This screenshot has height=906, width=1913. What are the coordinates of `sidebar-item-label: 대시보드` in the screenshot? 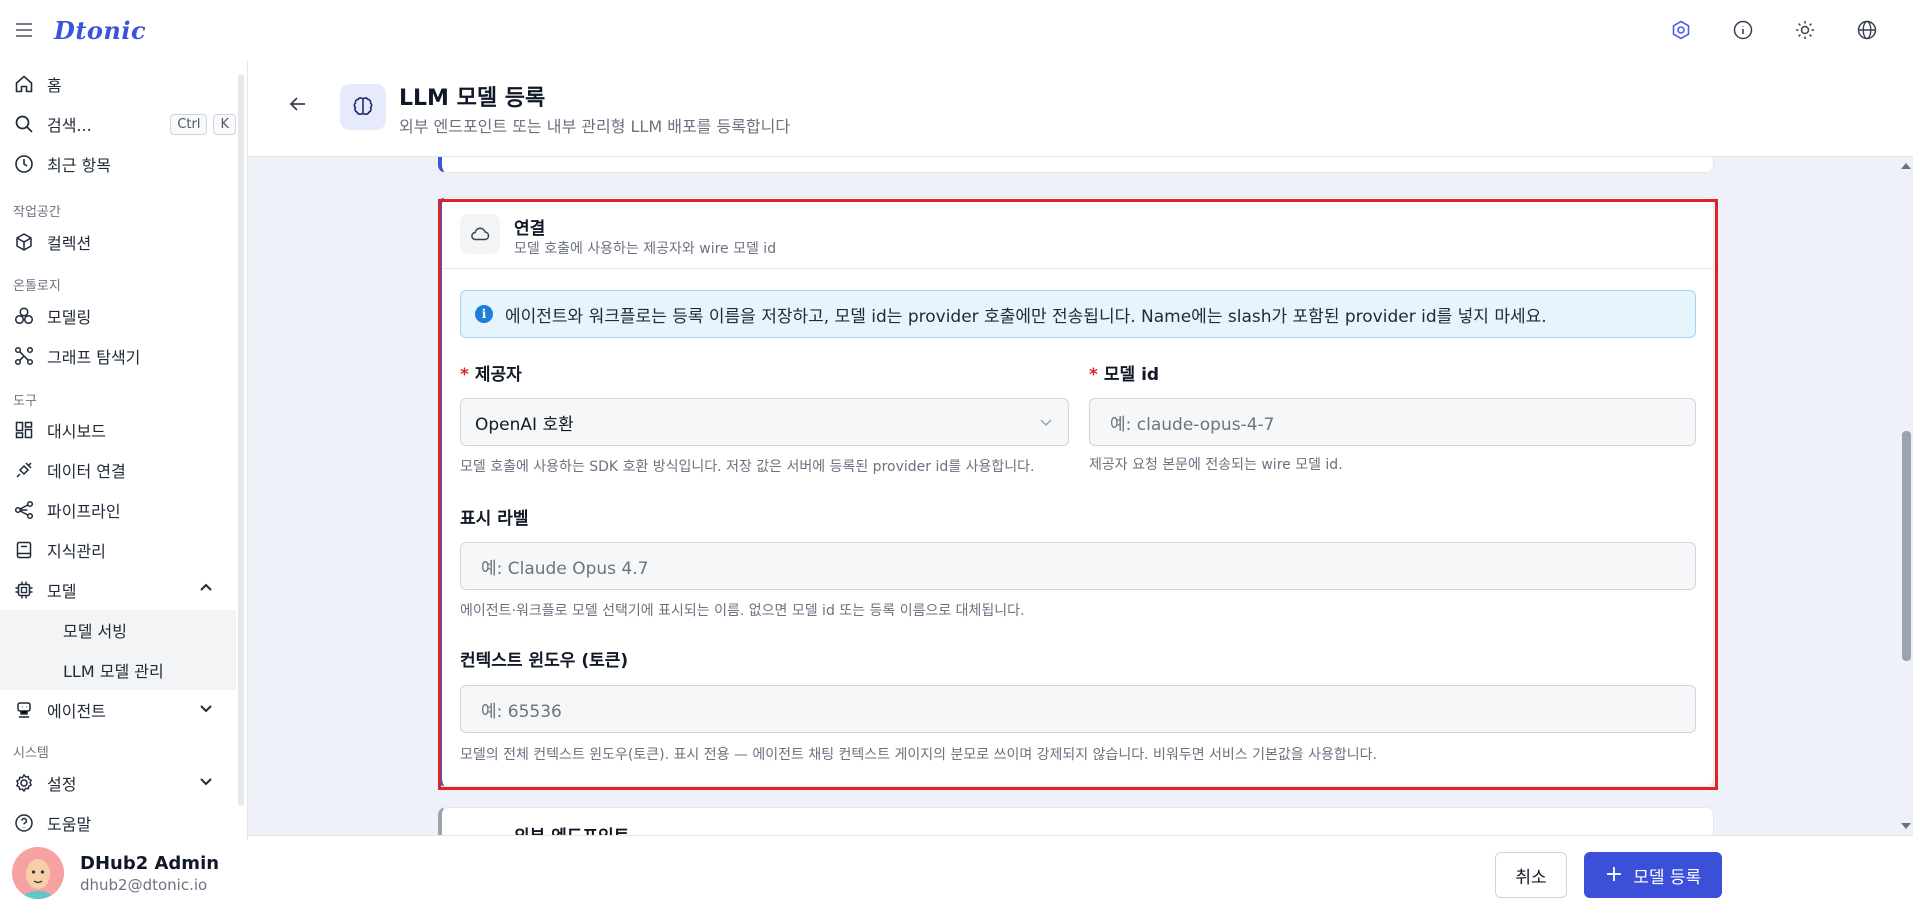 It's located at (76, 431).